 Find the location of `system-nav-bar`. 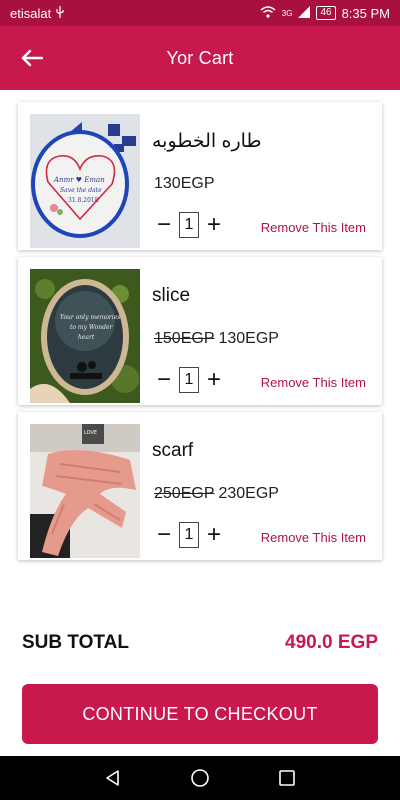

system-nav-bar is located at coordinates (200, 778).